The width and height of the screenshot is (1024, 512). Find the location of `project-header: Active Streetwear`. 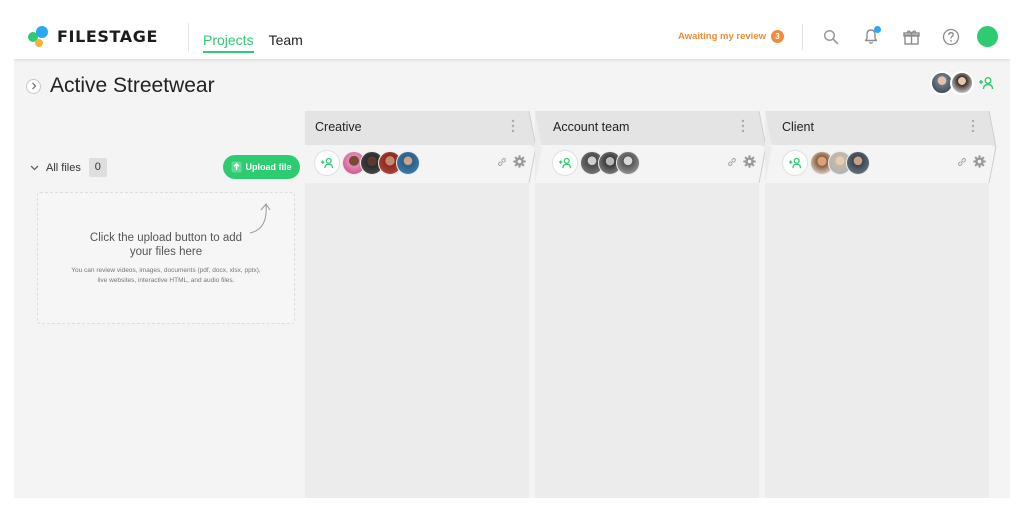

project-header: Active Streetwear is located at coordinates (120, 86).